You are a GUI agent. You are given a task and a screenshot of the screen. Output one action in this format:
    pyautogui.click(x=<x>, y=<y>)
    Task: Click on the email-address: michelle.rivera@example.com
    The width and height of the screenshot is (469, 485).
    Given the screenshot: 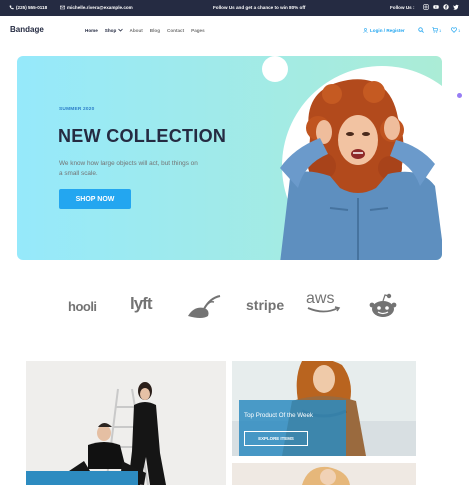 What is the action you would take?
    pyautogui.click(x=100, y=7)
    